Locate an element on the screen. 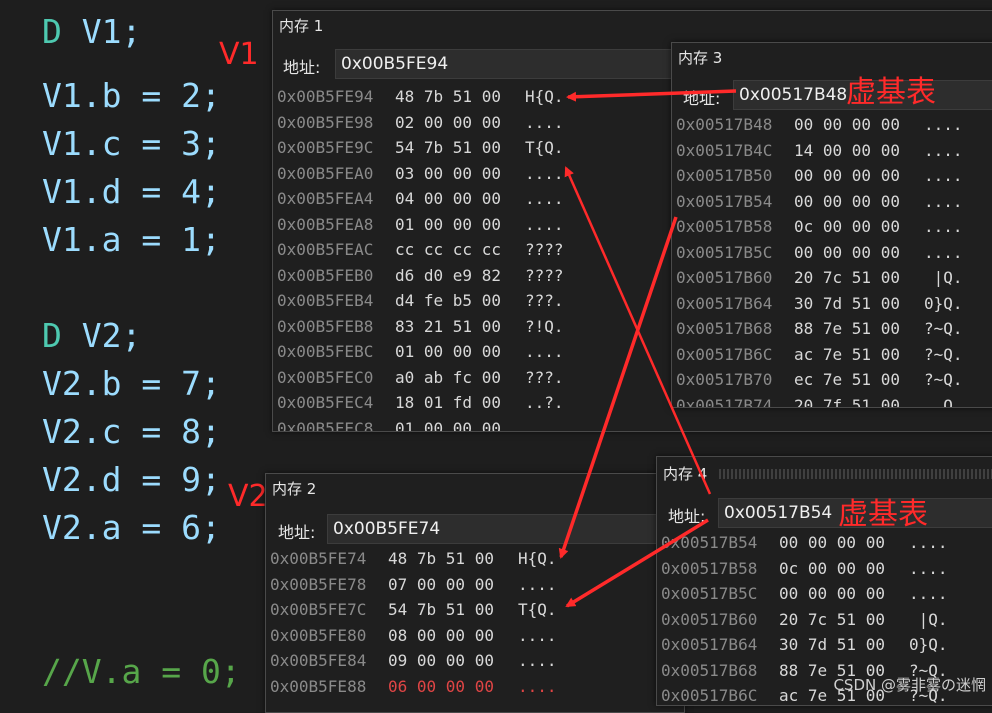 The image size is (992, 713). arrow-vbtable3-to-vbptr1-copy is located at coordinates (618, 387).